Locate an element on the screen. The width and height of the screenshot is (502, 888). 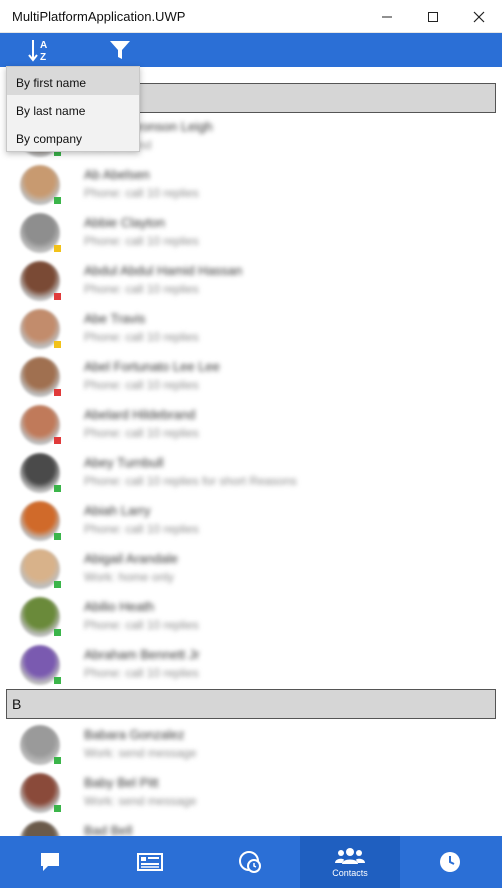
close-button is located at coordinates (479, 16).